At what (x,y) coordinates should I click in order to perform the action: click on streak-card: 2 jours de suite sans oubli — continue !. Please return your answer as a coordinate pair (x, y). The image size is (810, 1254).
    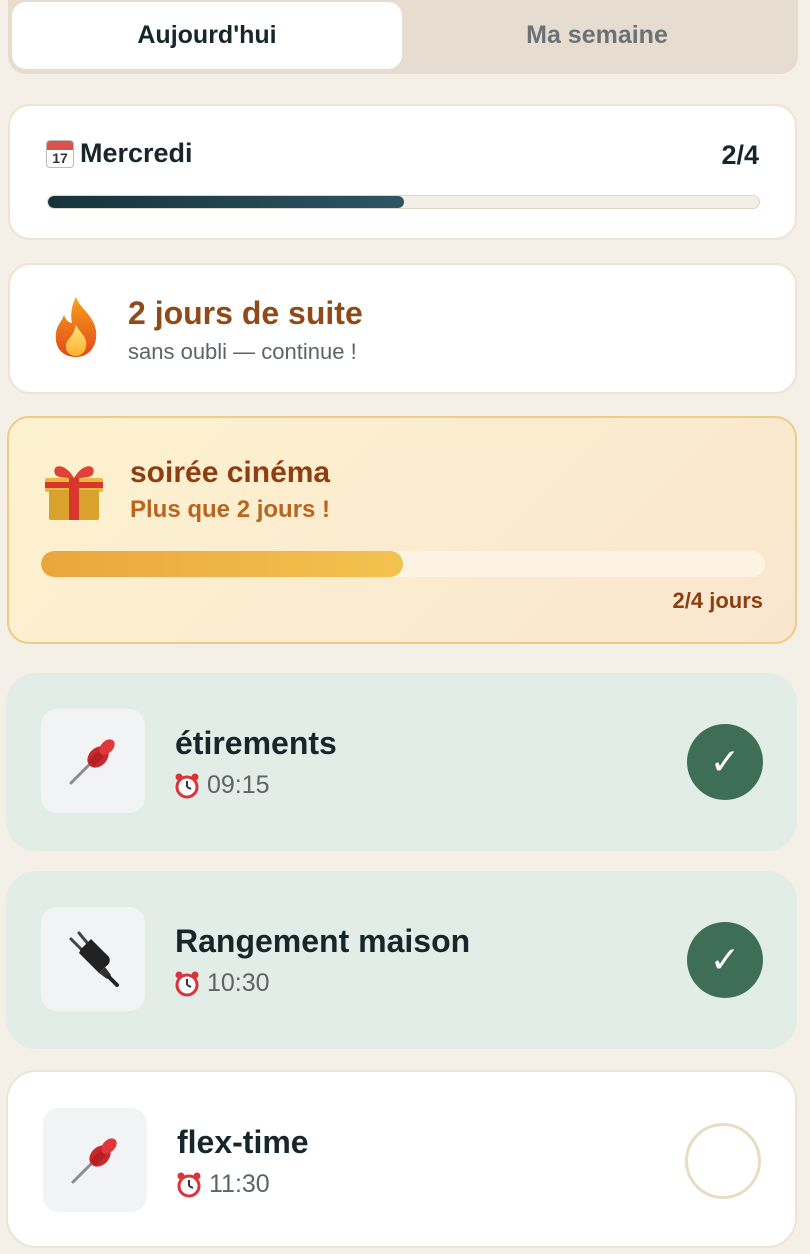
    Looking at the image, I should click on (402, 328).